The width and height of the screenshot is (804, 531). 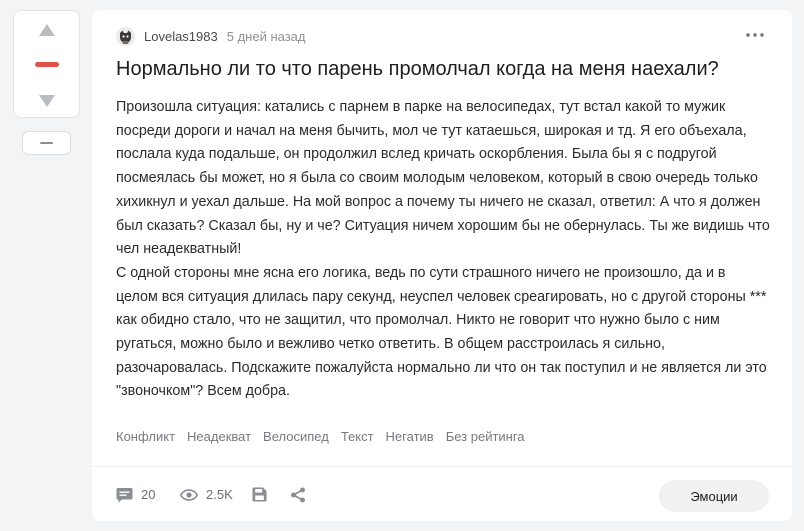 I want to click on tag-item: Негатив, so click(x=410, y=436).